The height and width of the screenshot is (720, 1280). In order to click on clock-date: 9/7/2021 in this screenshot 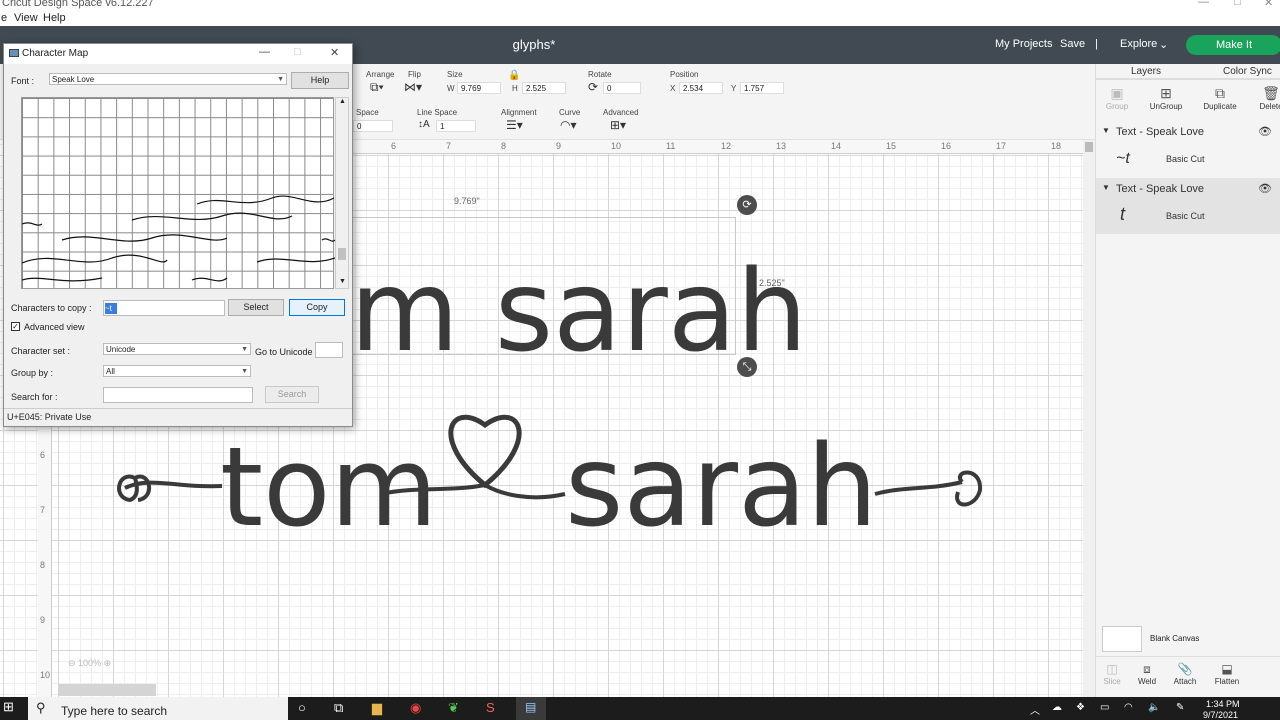, I will do `click(1220, 715)`.